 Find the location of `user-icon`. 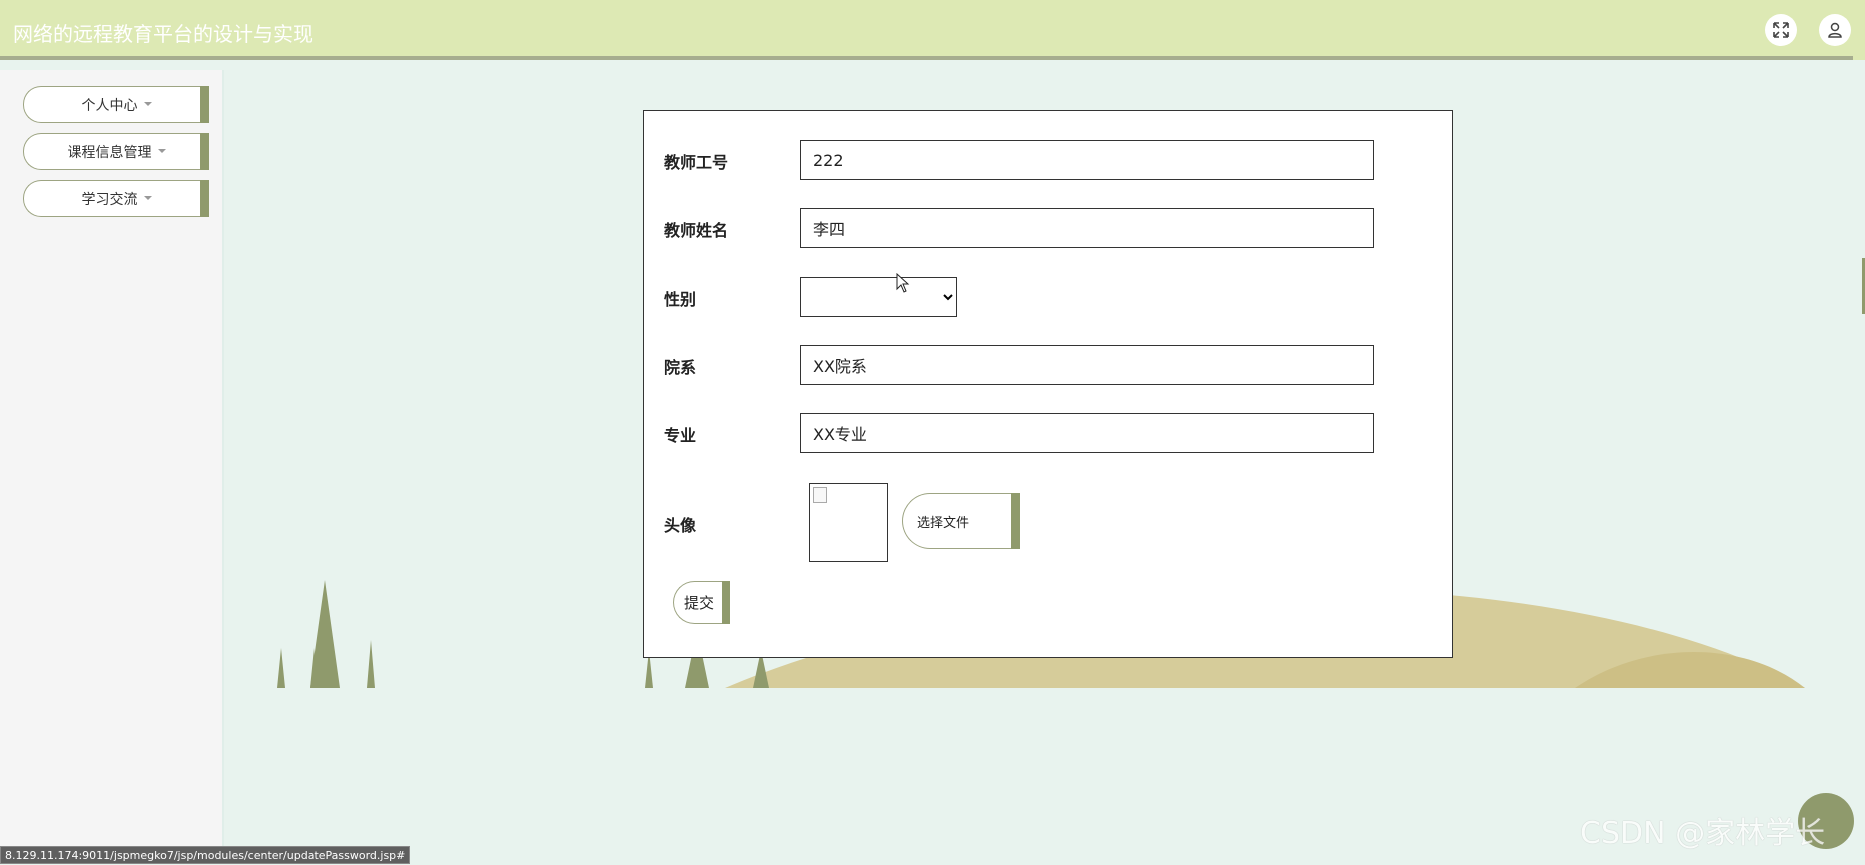

user-icon is located at coordinates (1835, 30).